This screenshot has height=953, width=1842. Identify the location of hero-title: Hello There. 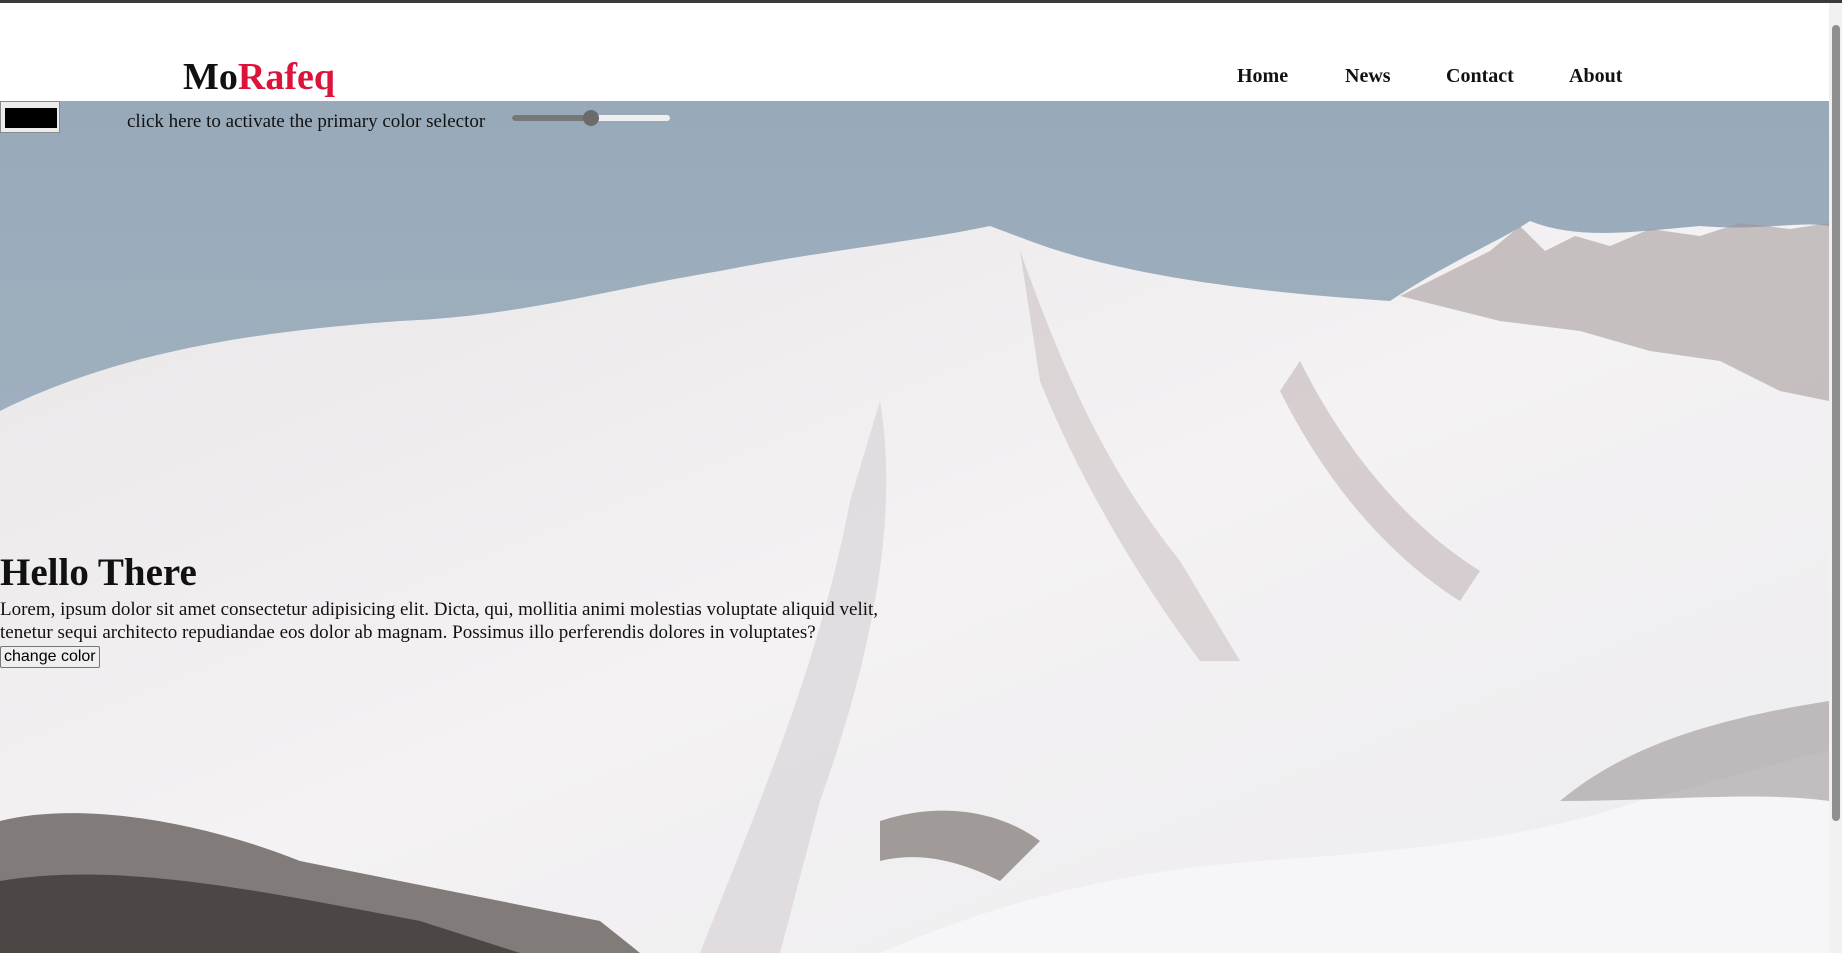
(98, 572).